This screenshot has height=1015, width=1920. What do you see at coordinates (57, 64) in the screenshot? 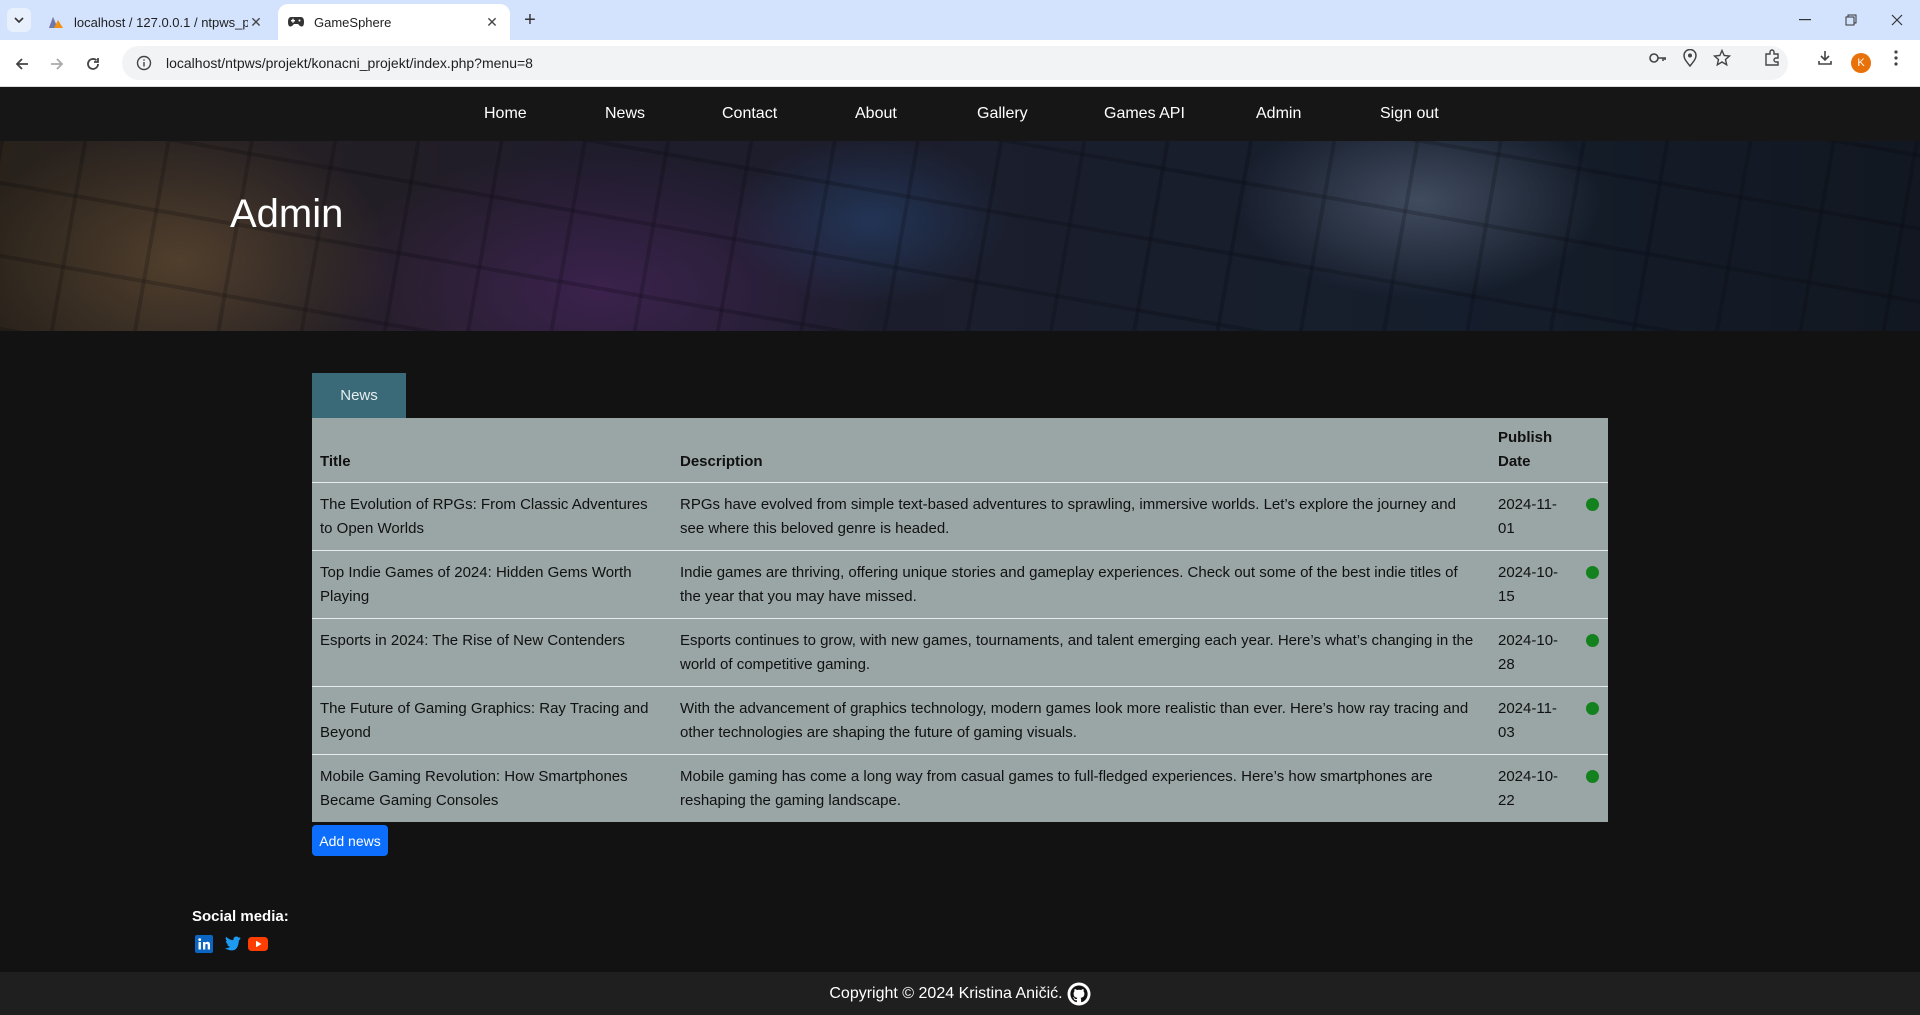
I see `forward-arrow-icon` at bounding box center [57, 64].